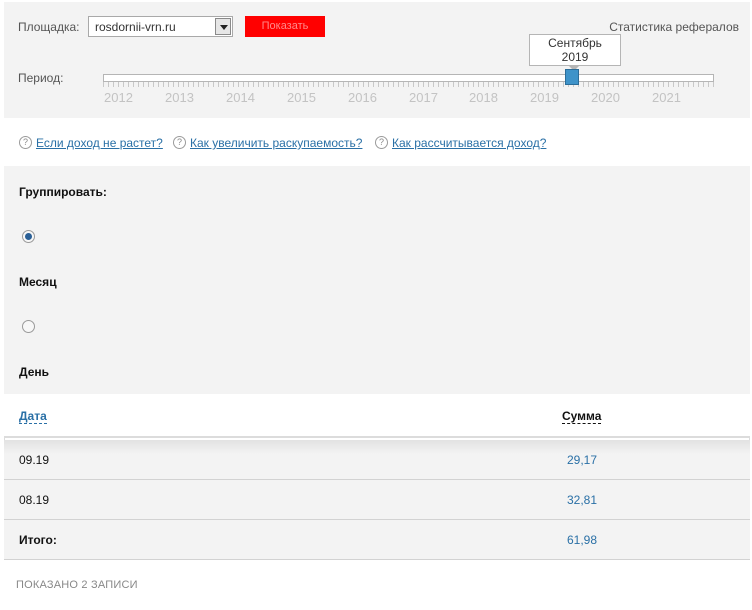 Image resolution: width=752 pixels, height=610 pixels. I want to click on table-total-row: Итого: 61,98, so click(377, 540).